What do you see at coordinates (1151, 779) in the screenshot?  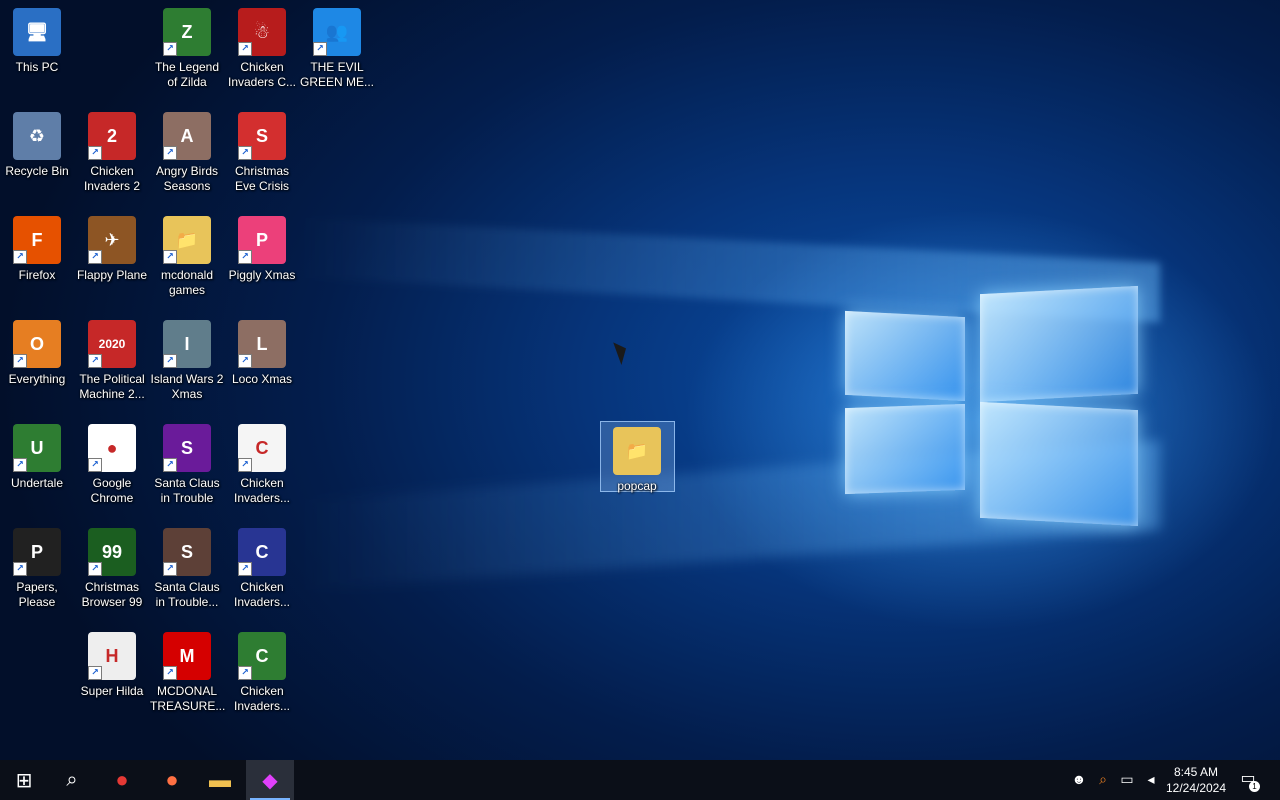 I see `volume-muted-icon: ◂` at bounding box center [1151, 779].